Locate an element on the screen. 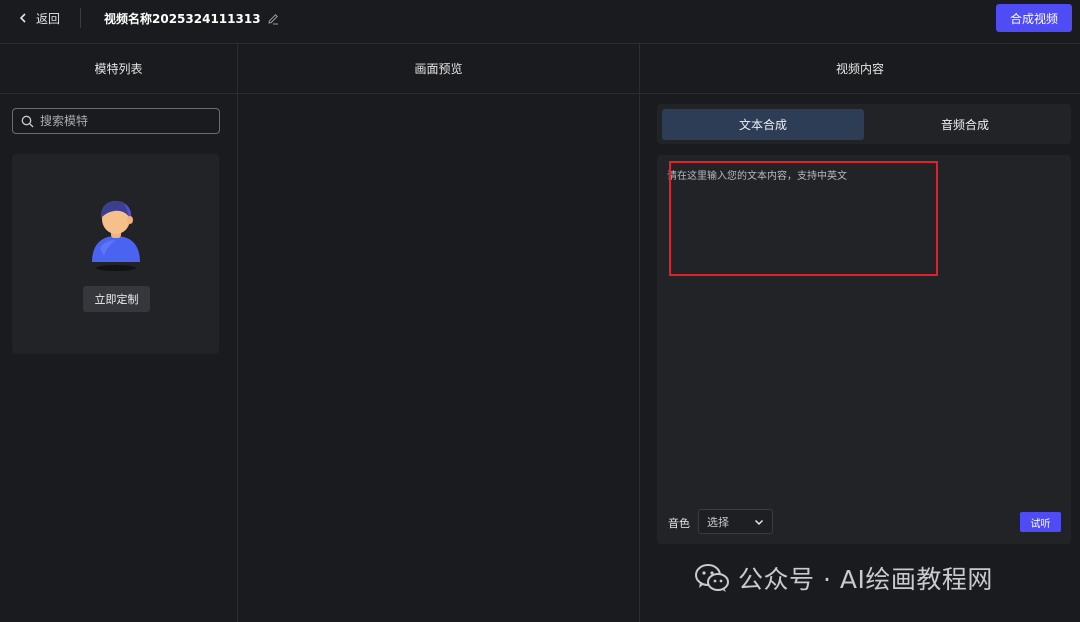  watermark-text: 公众号 · AI绘画教程网 is located at coordinates (865, 579).